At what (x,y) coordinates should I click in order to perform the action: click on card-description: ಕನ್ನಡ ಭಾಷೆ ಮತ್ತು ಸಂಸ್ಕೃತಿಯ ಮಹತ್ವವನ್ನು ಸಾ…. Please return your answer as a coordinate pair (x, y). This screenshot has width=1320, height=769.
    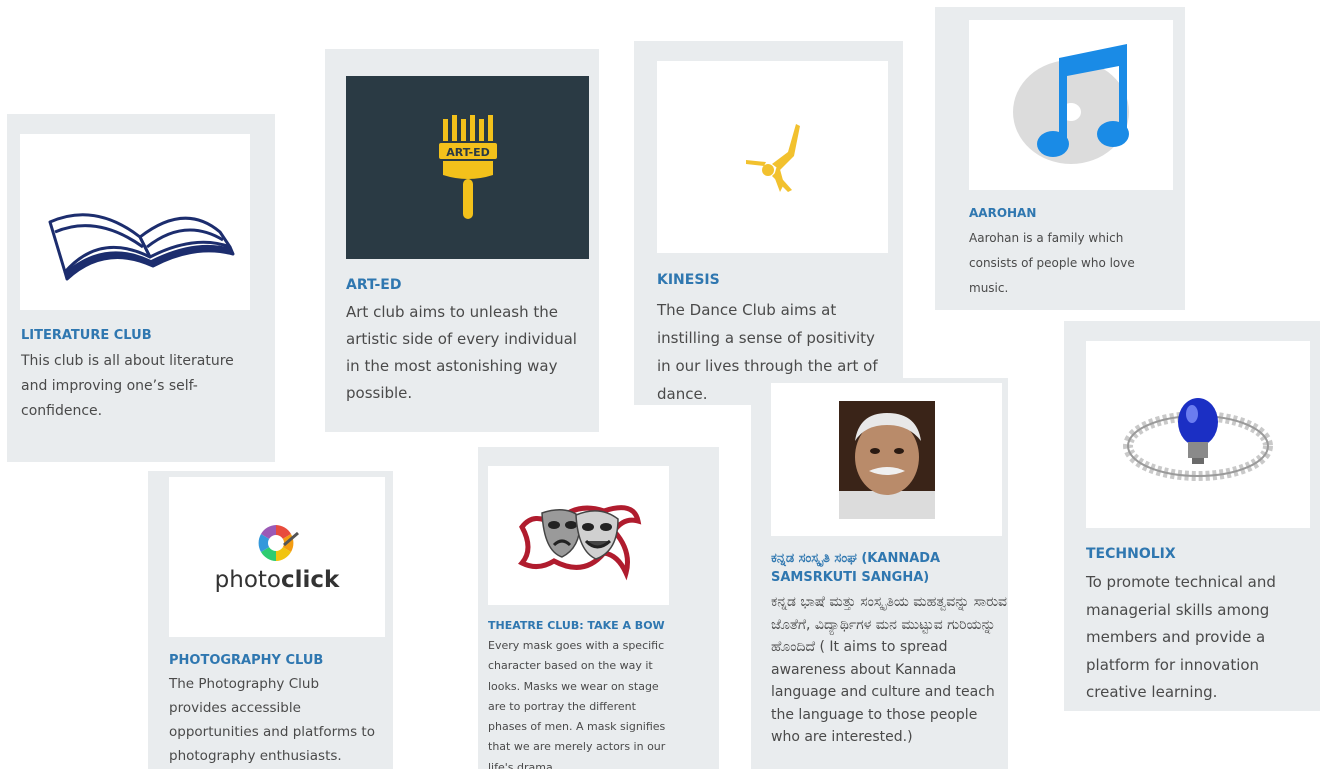
    Looking at the image, I should click on (889, 669).